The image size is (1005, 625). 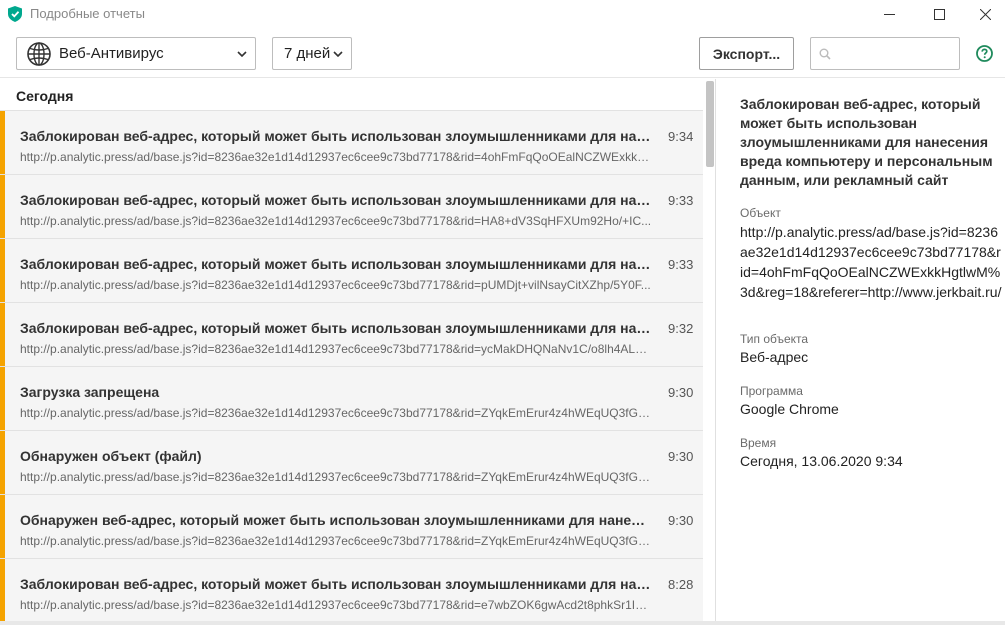 I want to click on period-select-value: 7 дней, so click(x=307, y=53).